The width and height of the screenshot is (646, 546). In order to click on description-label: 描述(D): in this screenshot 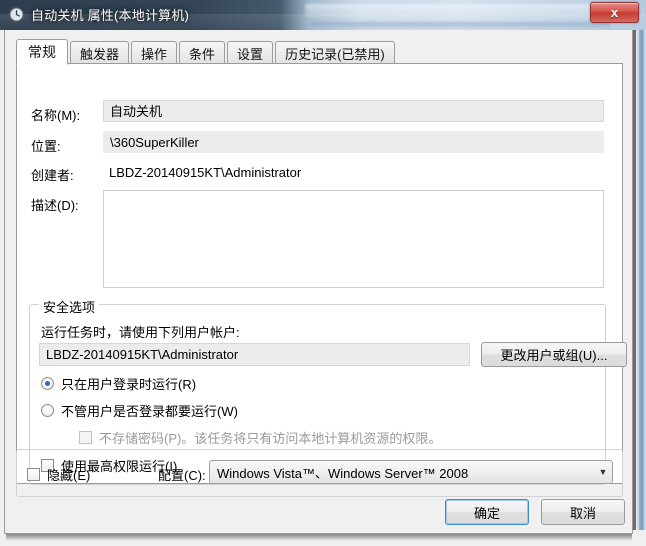, I will do `click(55, 205)`.